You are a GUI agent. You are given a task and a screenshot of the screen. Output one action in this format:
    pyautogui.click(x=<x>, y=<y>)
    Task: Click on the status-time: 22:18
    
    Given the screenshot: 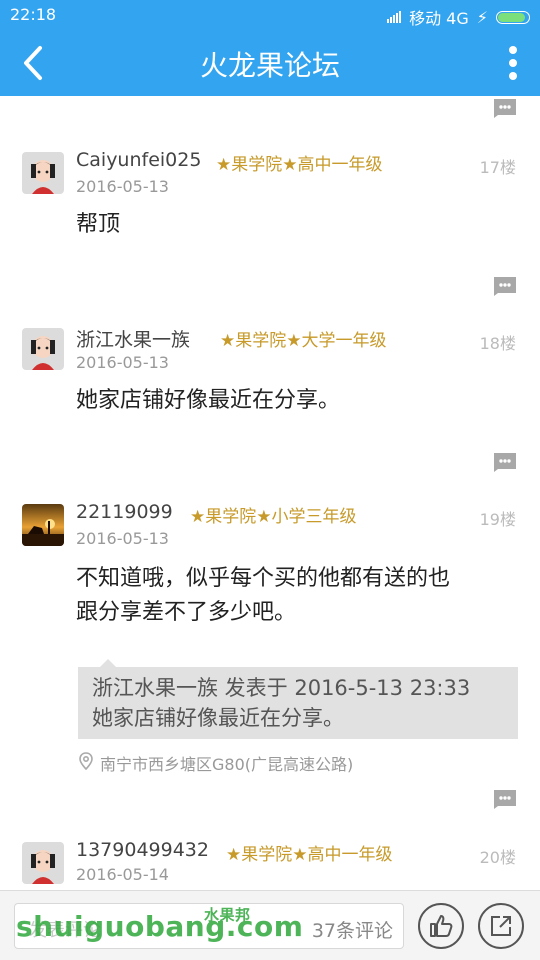 What is the action you would take?
    pyautogui.click(x=33, y=14)
    